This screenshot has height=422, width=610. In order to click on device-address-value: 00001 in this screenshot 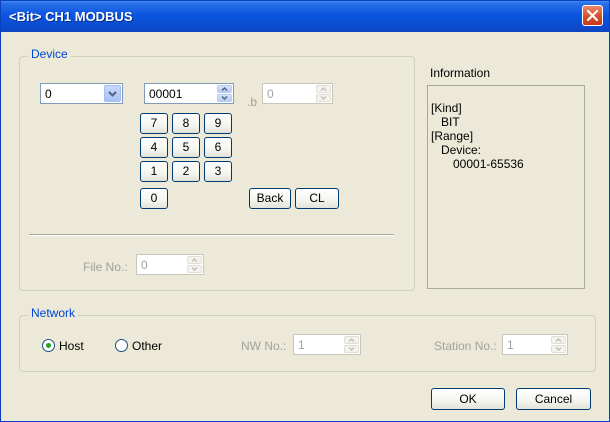, I will do `click(166, 94)`.